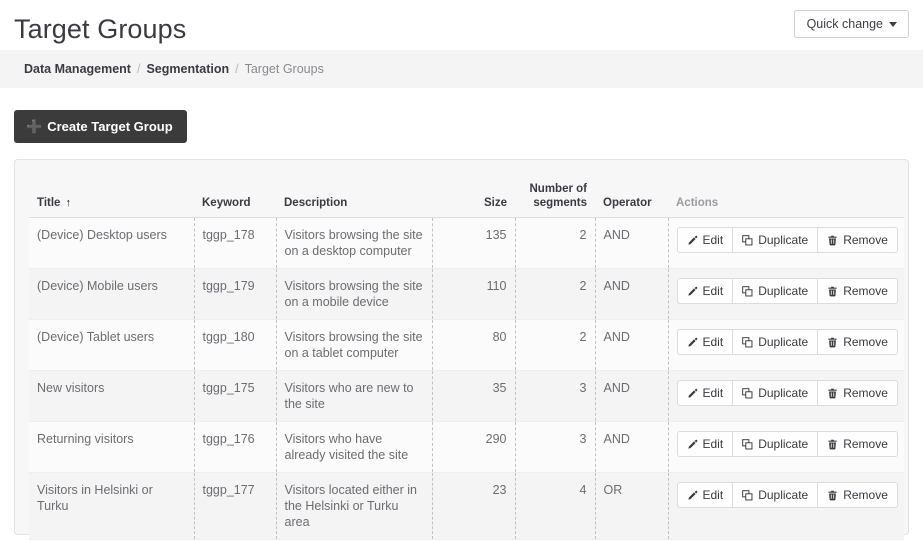 Image resolution: width=923 pixels, height=542 pixels. What do you see at coordinates (461, 115) in the screenshot?
I see `toolbar: ➕ Create Target Group` at bounding box center [461, 115].